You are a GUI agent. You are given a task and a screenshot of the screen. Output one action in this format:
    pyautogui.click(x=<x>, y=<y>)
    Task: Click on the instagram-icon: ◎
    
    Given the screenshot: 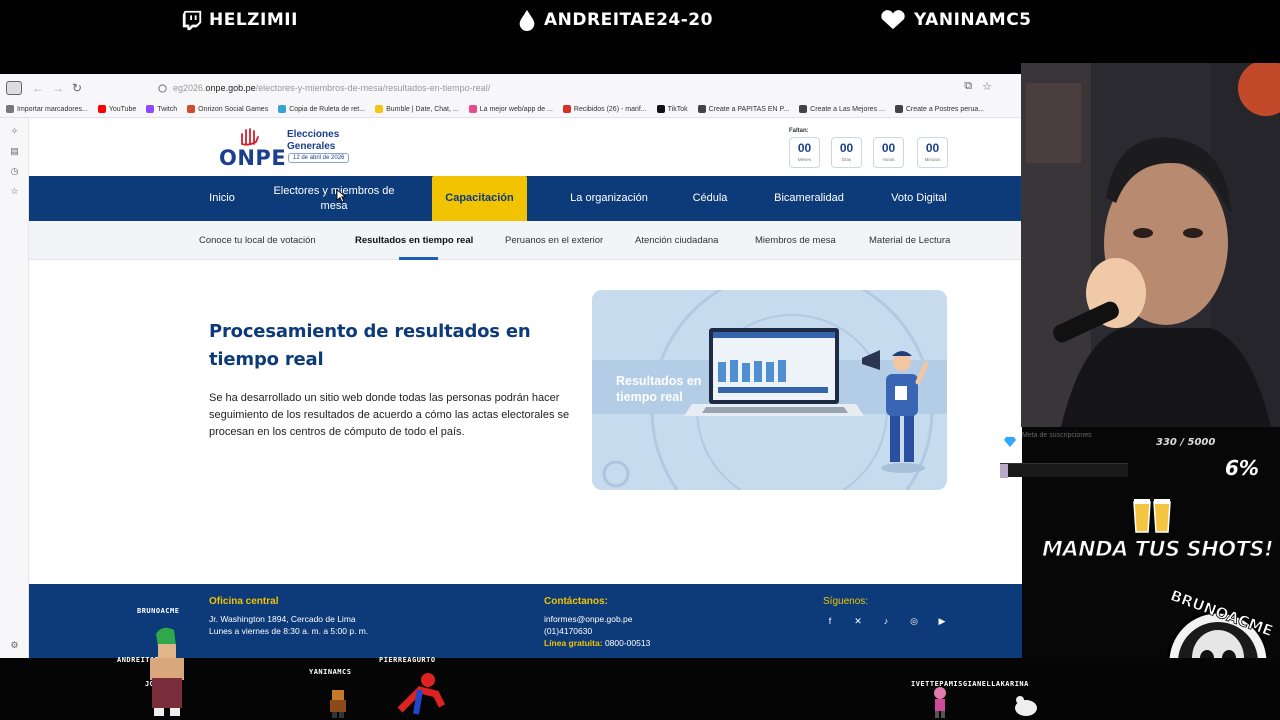 What is the action you would take?
    pyautogui.click(x=914, y=621)
    